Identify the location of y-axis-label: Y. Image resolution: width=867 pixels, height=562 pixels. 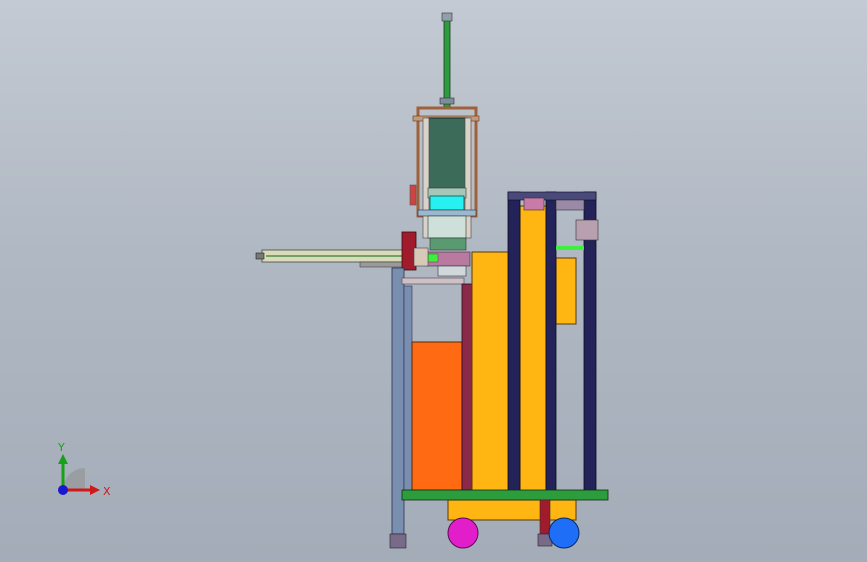
(61, 447).